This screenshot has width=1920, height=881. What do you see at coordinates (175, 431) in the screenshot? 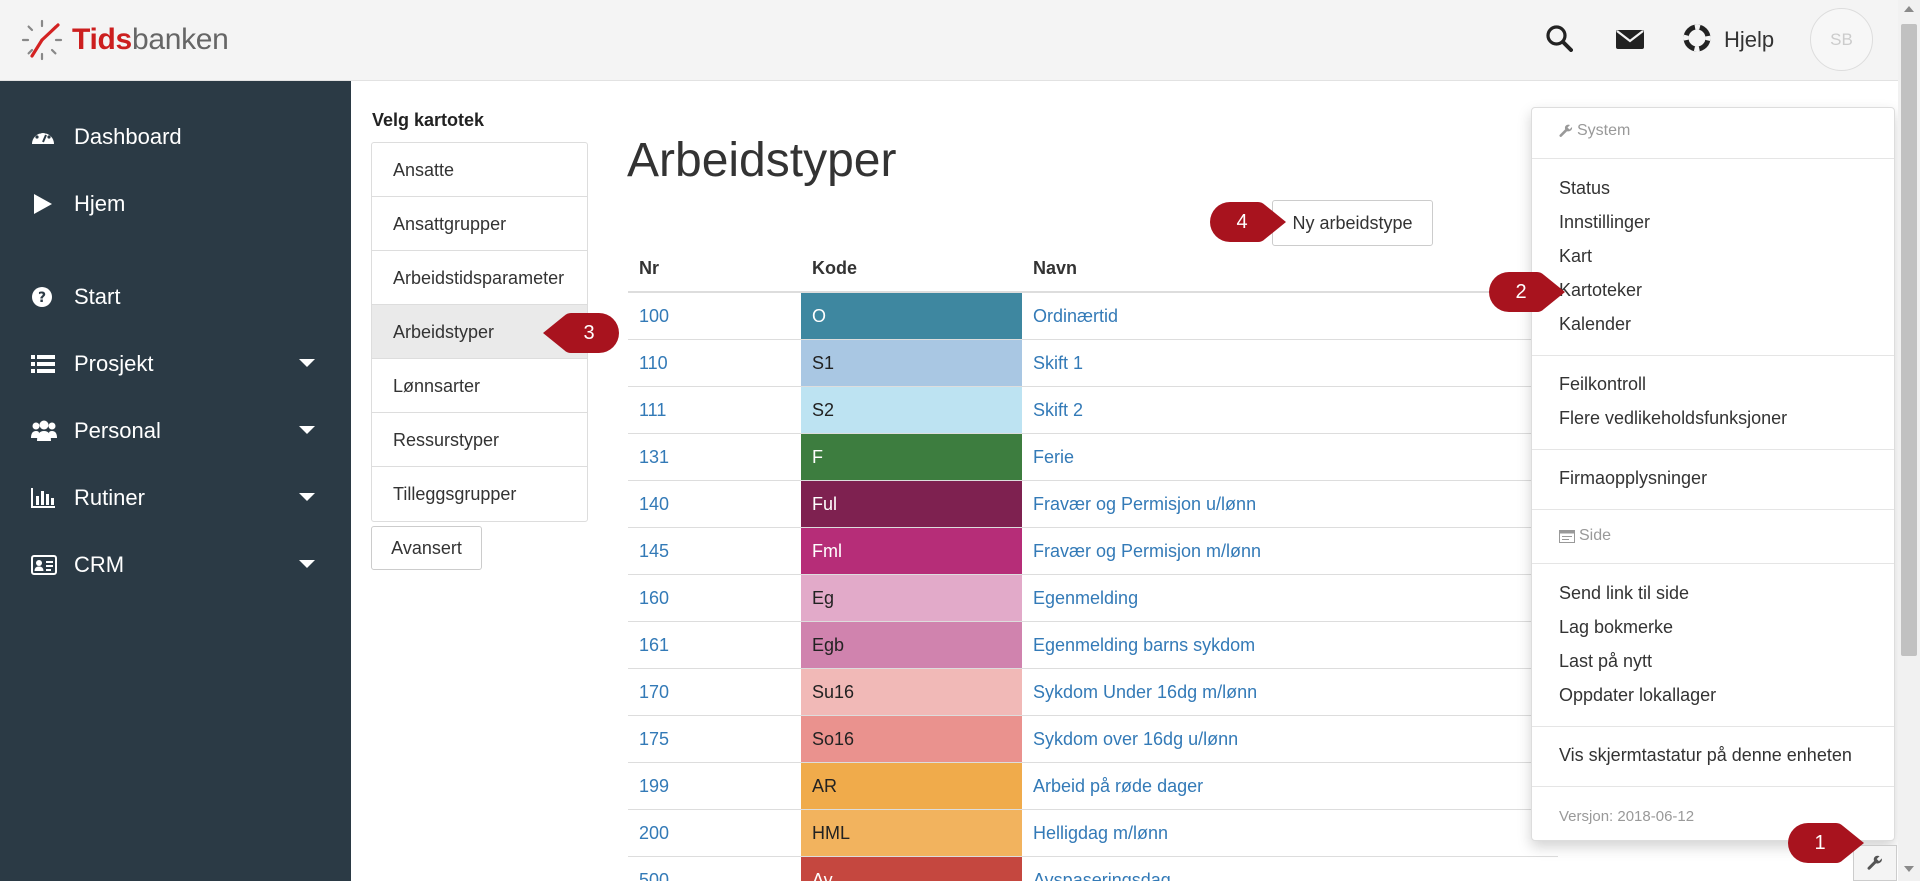
I see `sidebar-item-personal: Personal` at bounding box center [175, 431].